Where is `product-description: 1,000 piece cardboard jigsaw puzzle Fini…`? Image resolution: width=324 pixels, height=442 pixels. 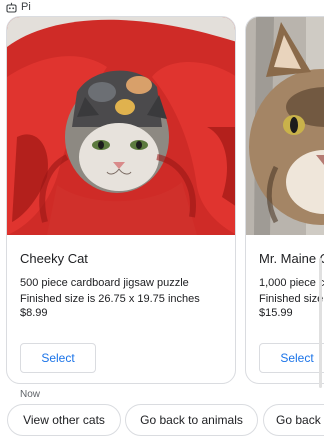
product-description: 1,000 piece cardboard jigsaw puzzle Fini… is located at coordinates (291, 291).